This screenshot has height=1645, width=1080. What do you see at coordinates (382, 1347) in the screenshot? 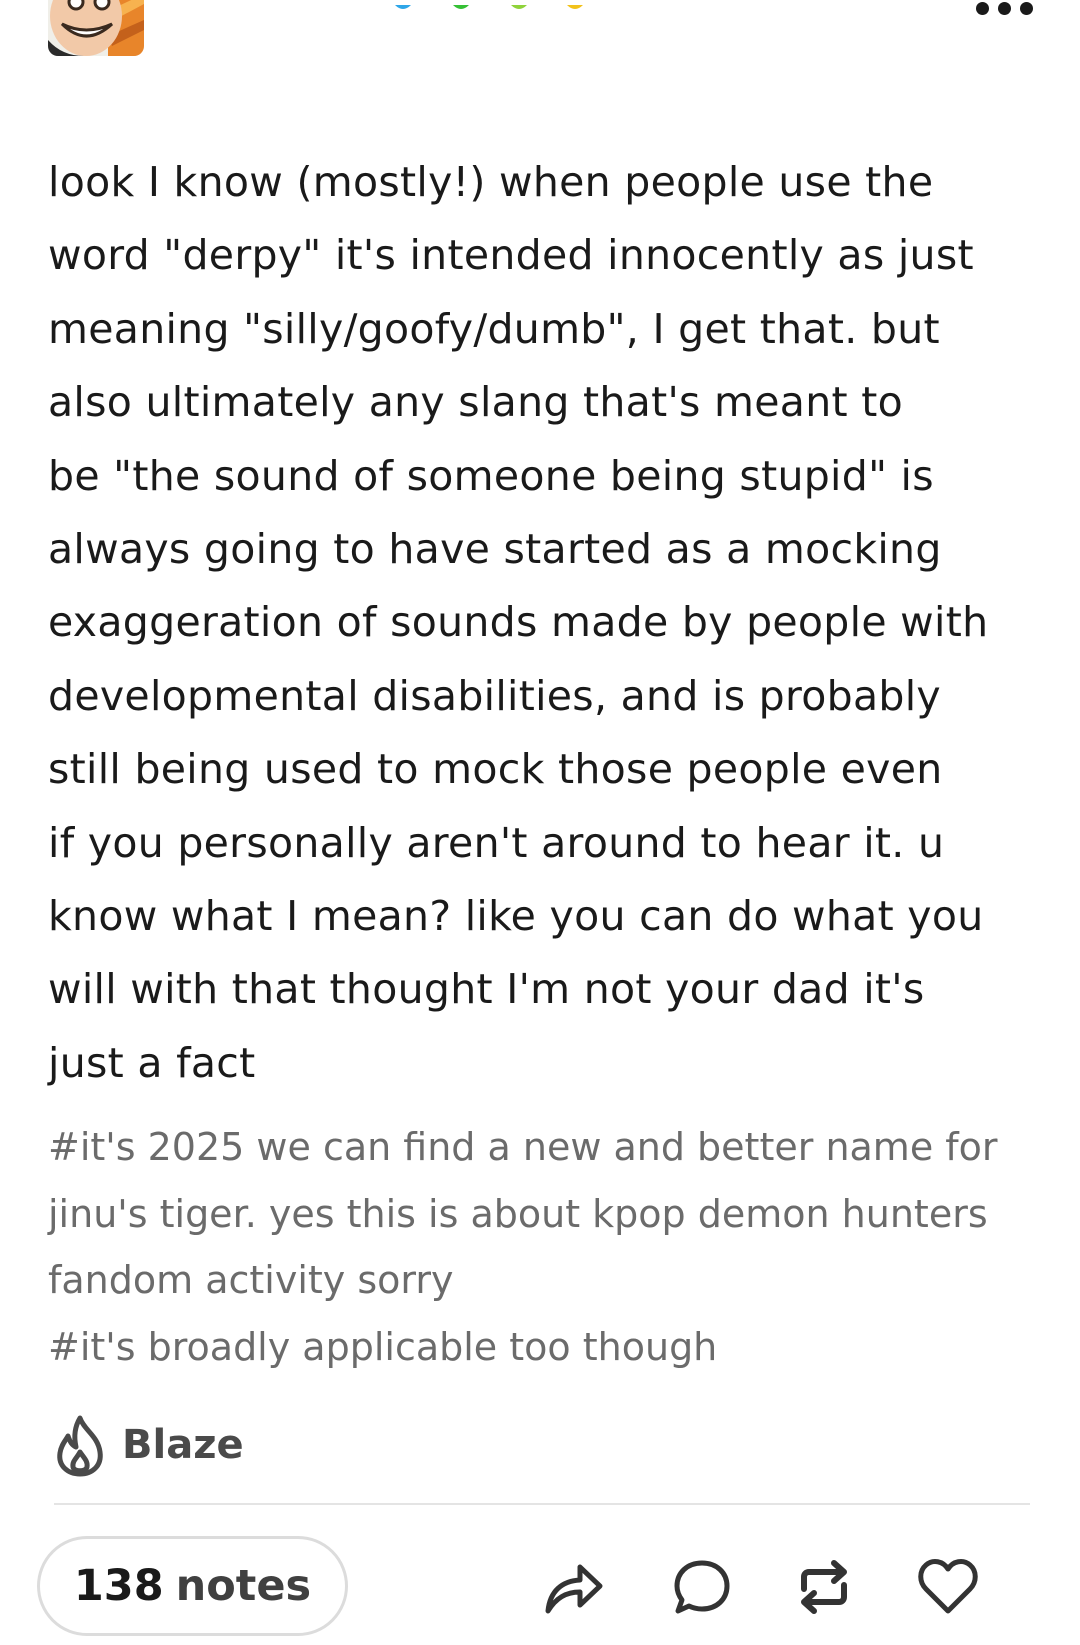
I see `tag-link: #it's broadly applicable too though` at bounding box center [382, 1347].